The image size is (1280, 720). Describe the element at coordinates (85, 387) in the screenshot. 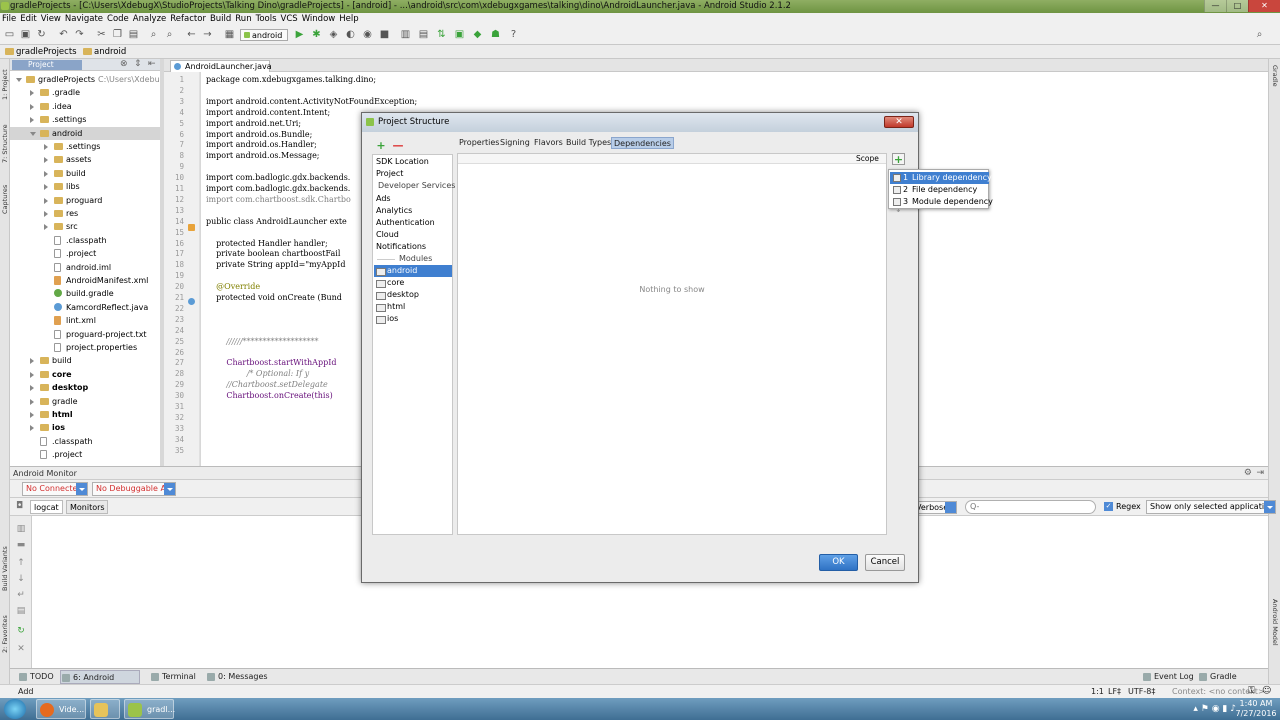

I see `tree-item: desktop` at that location.